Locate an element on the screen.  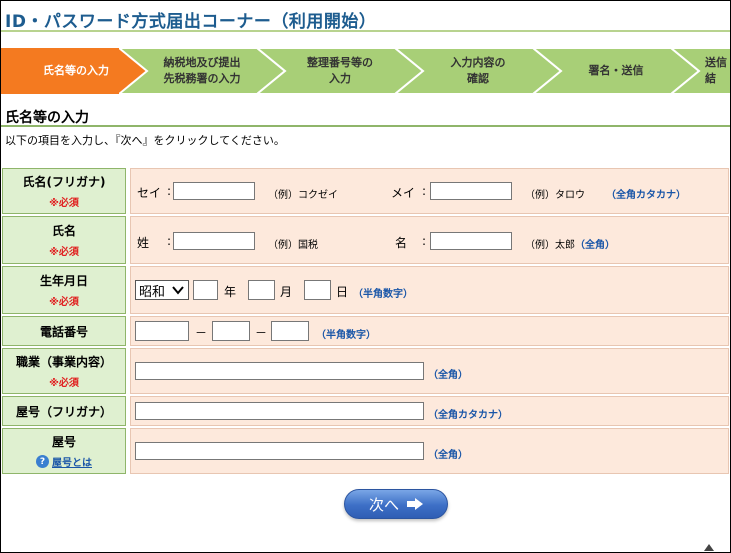
sei-label: 姓 is located at coordinates (143, 243).